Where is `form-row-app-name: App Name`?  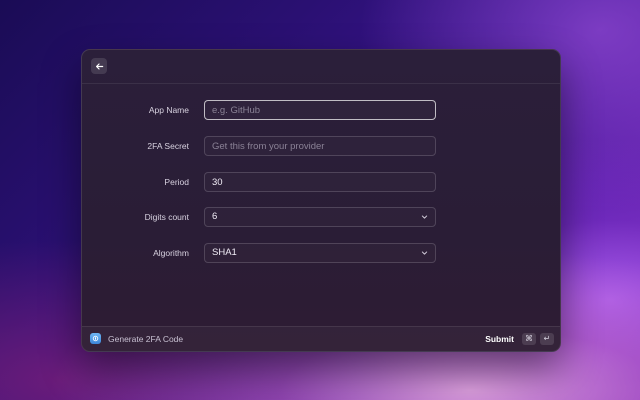
form-row-app-name: App Name is located at coordinates (321, 110).